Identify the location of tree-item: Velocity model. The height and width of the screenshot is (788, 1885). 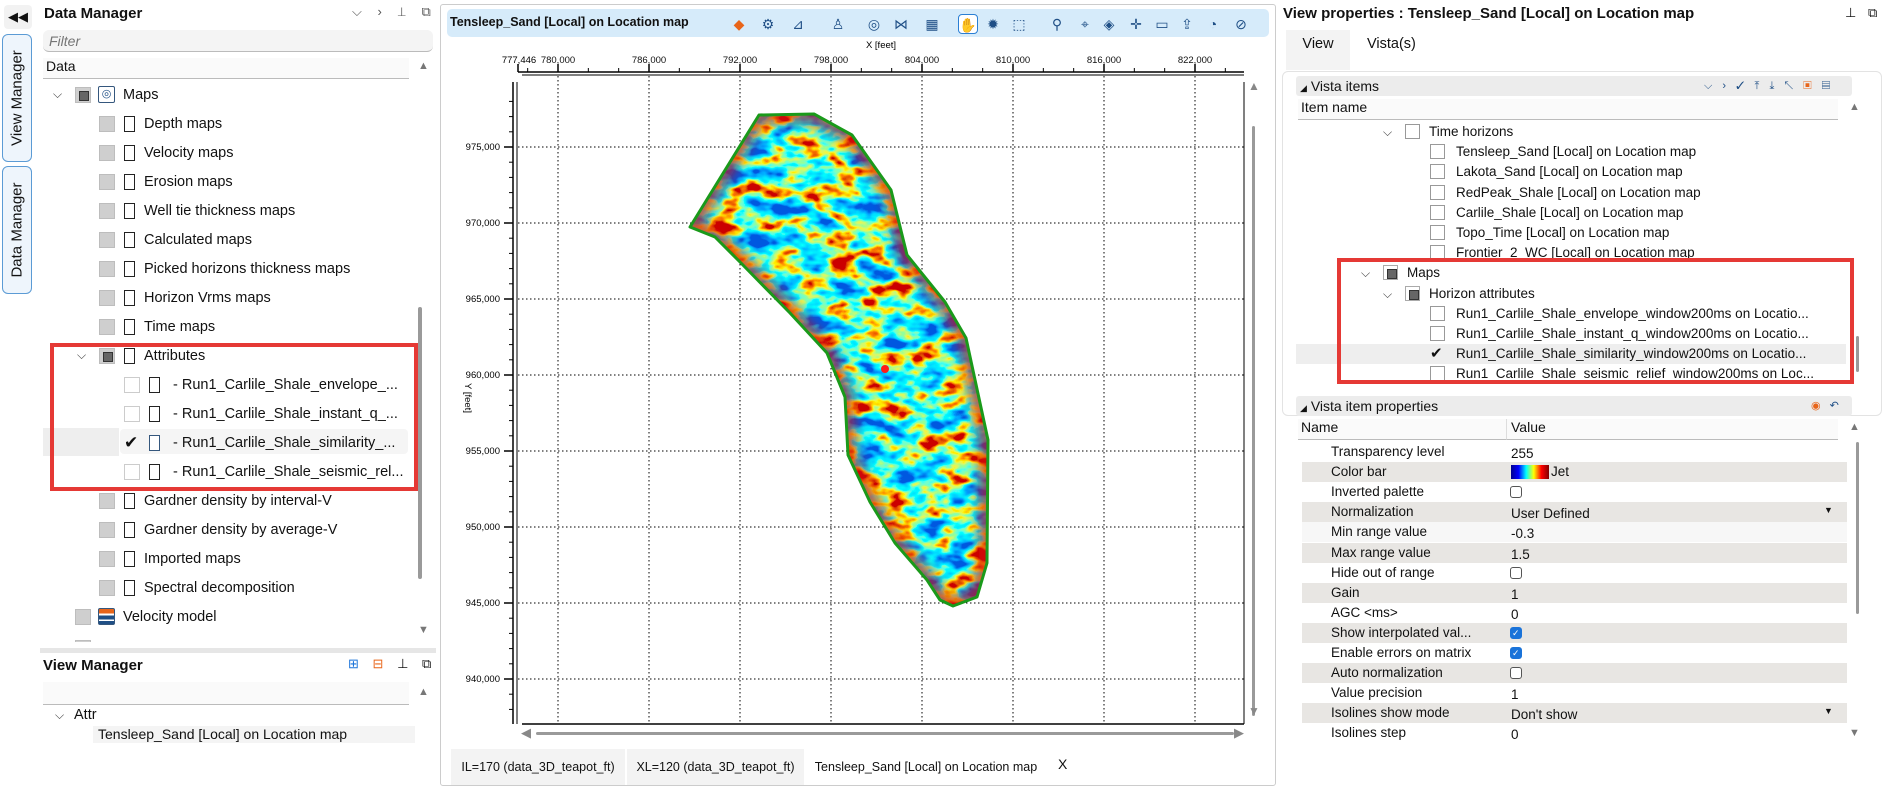
(228, 618).